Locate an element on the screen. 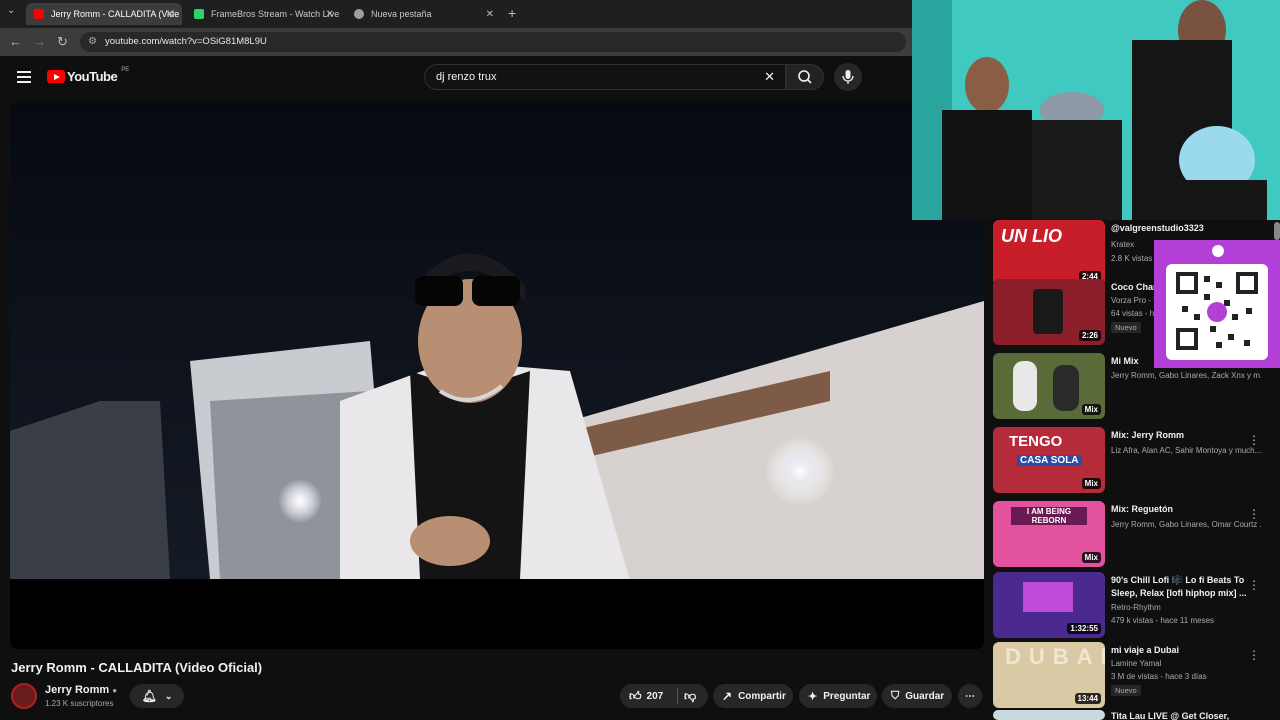 The width and height of the screenshot is (1280, 720). like-dislike-group: 👍︎ 207 👎︎ is located at coordinates (664, 696).